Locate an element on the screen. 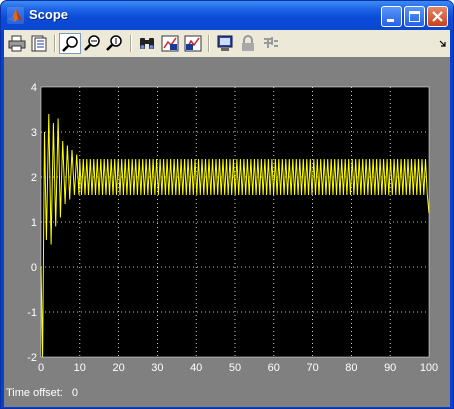  zoom-y-button is located at coordinates (115, 43).